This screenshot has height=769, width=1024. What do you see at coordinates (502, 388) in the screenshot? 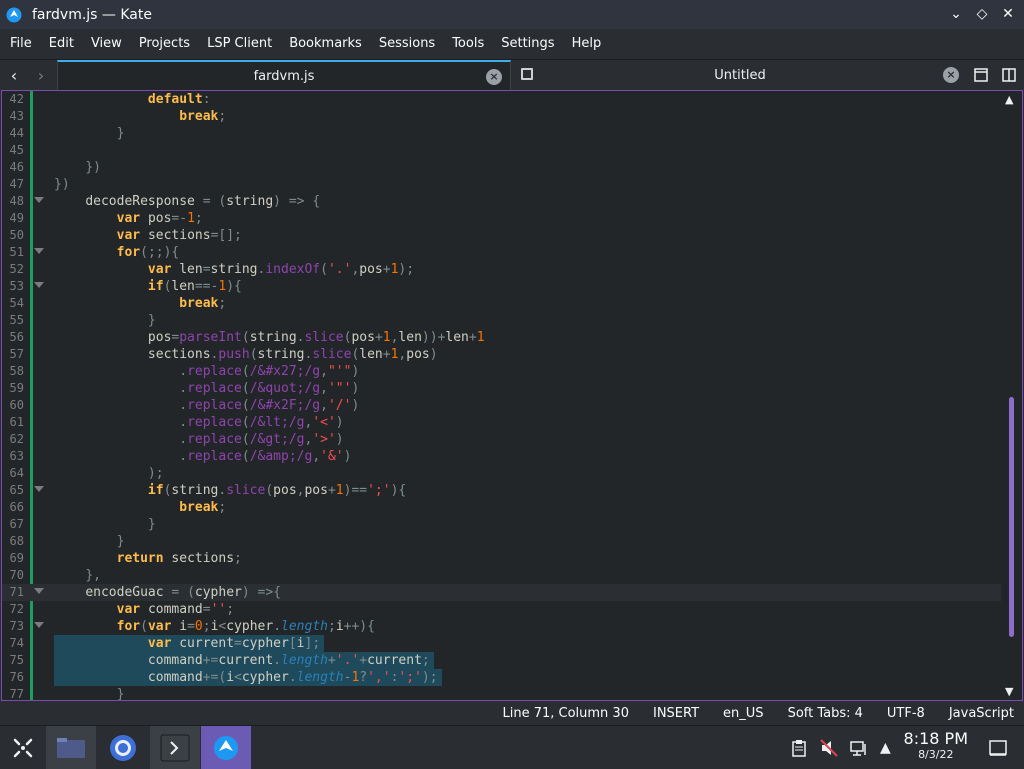
I see `code-line: 59 .replace(/&quot;/g,'"')` at bounding box center [502, 388].